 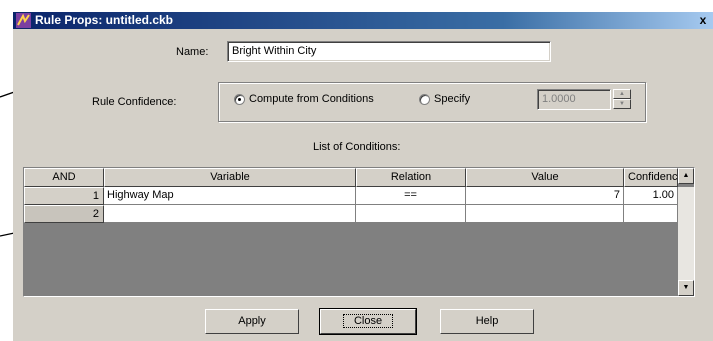 I want to click on close-button-label: Close, so click(x=368, y=321).